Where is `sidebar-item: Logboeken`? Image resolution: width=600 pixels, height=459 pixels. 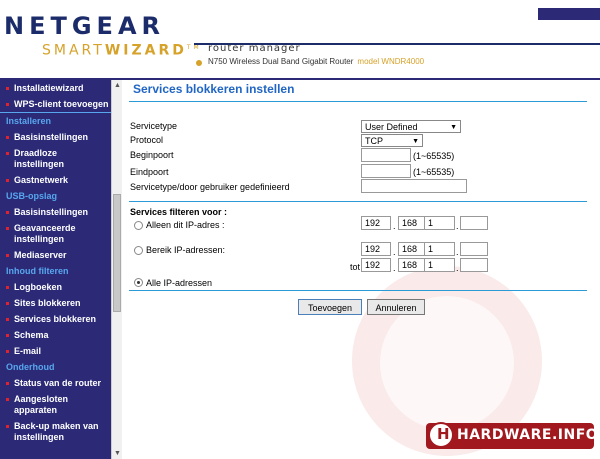 sidebar-item: Logboeken is located at coordinates (55, 287).